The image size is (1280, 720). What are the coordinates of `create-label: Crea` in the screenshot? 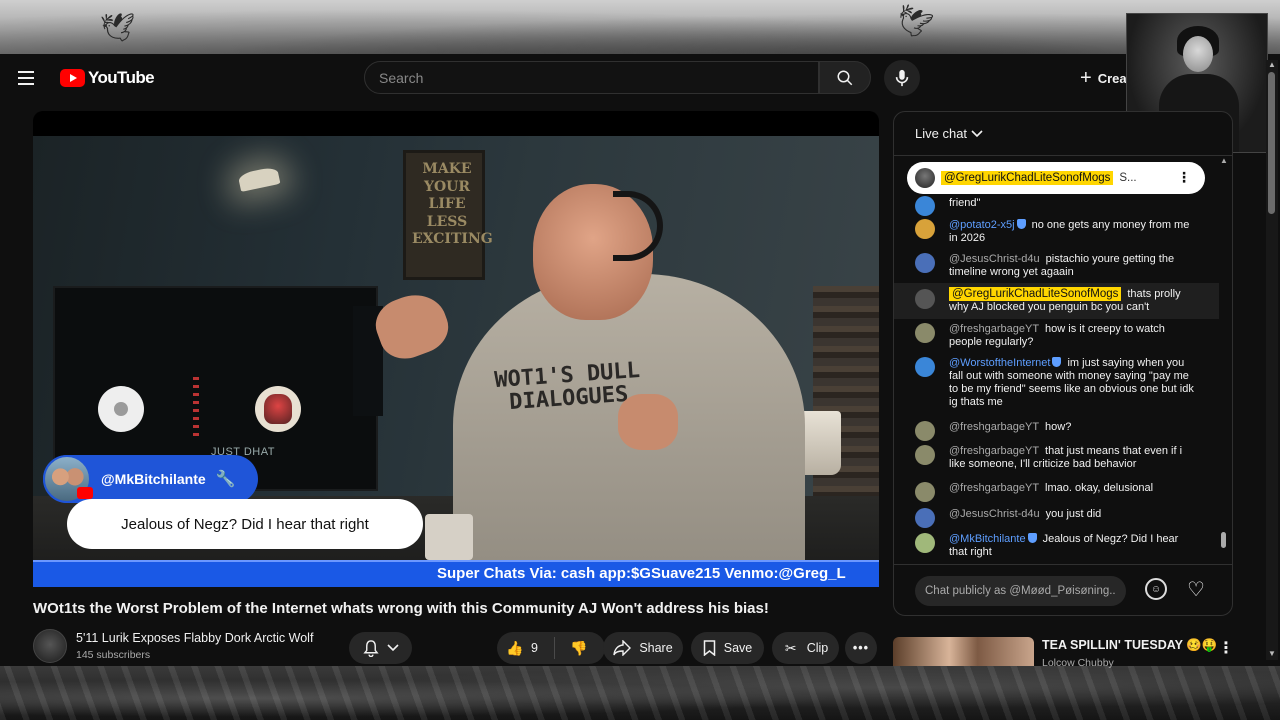 It's located at (1112, 78).